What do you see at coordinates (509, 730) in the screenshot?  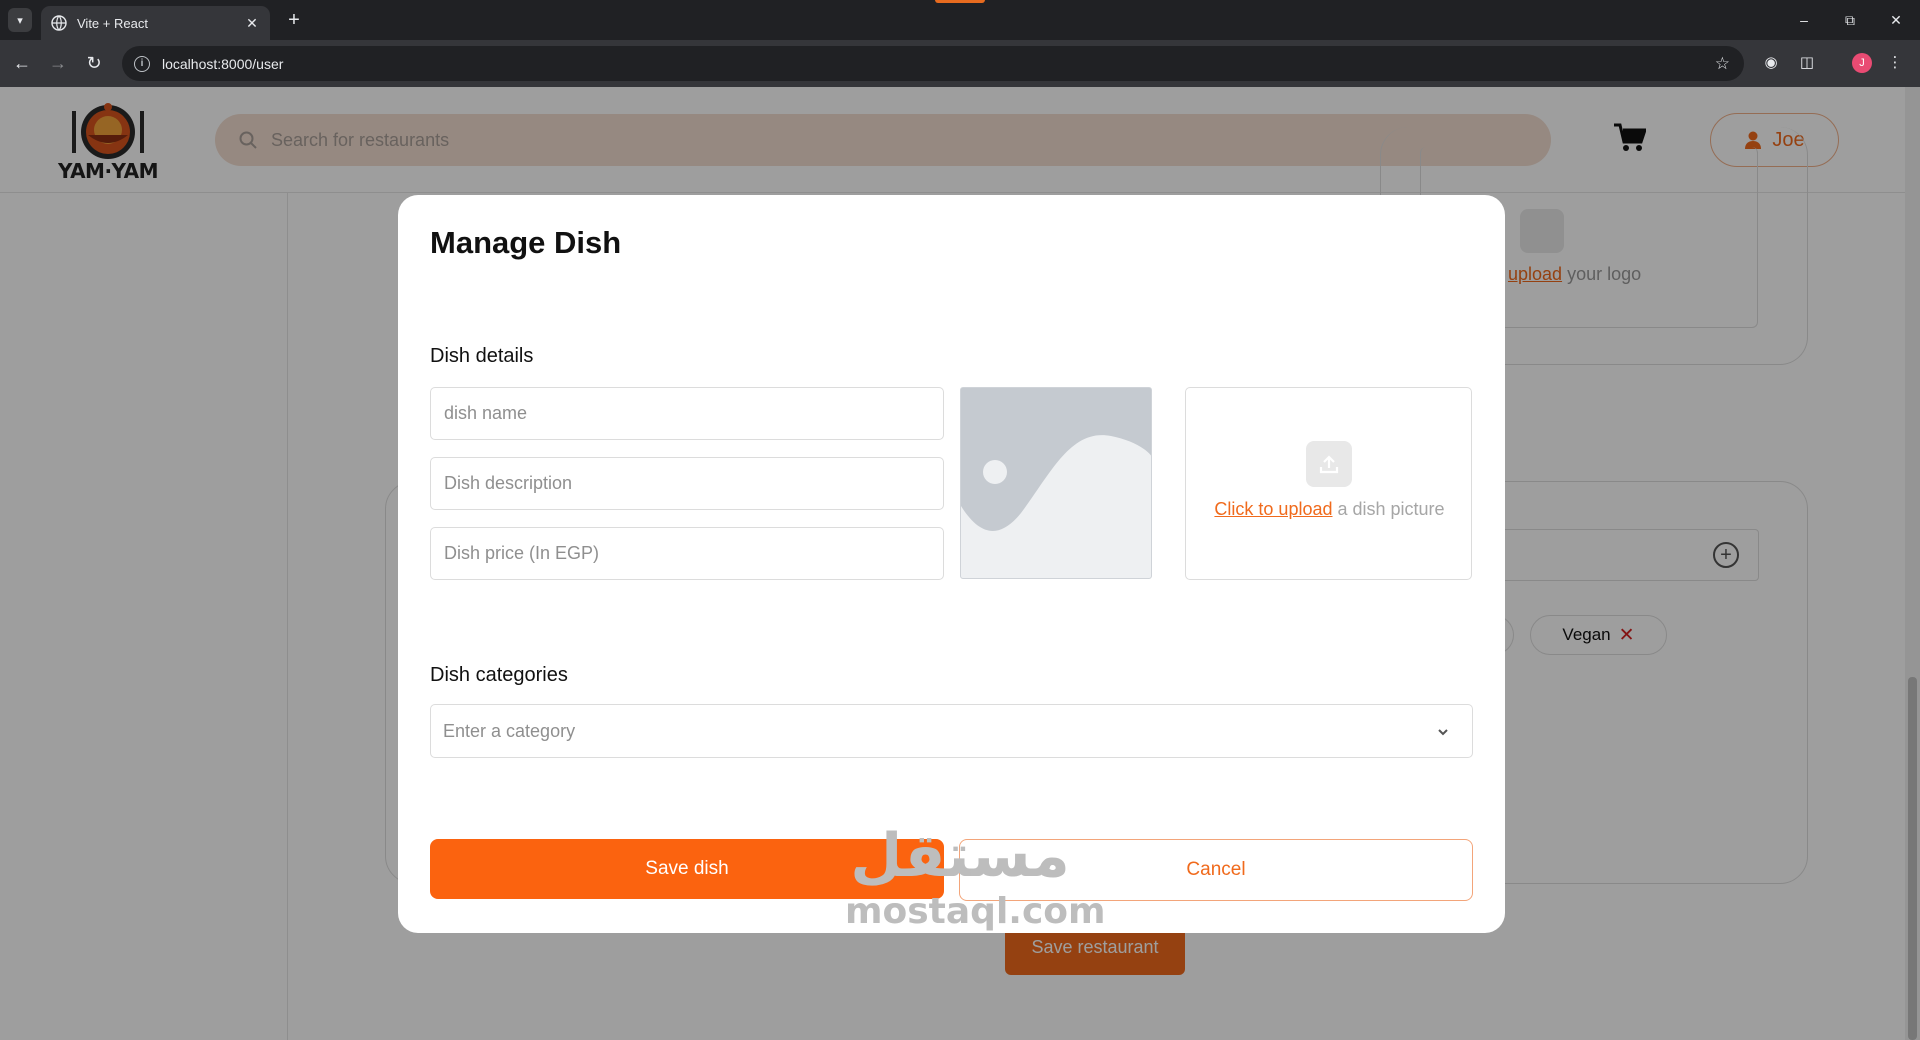 I see `category-placeholder: Enter a category` at bounding box center [509, 730].